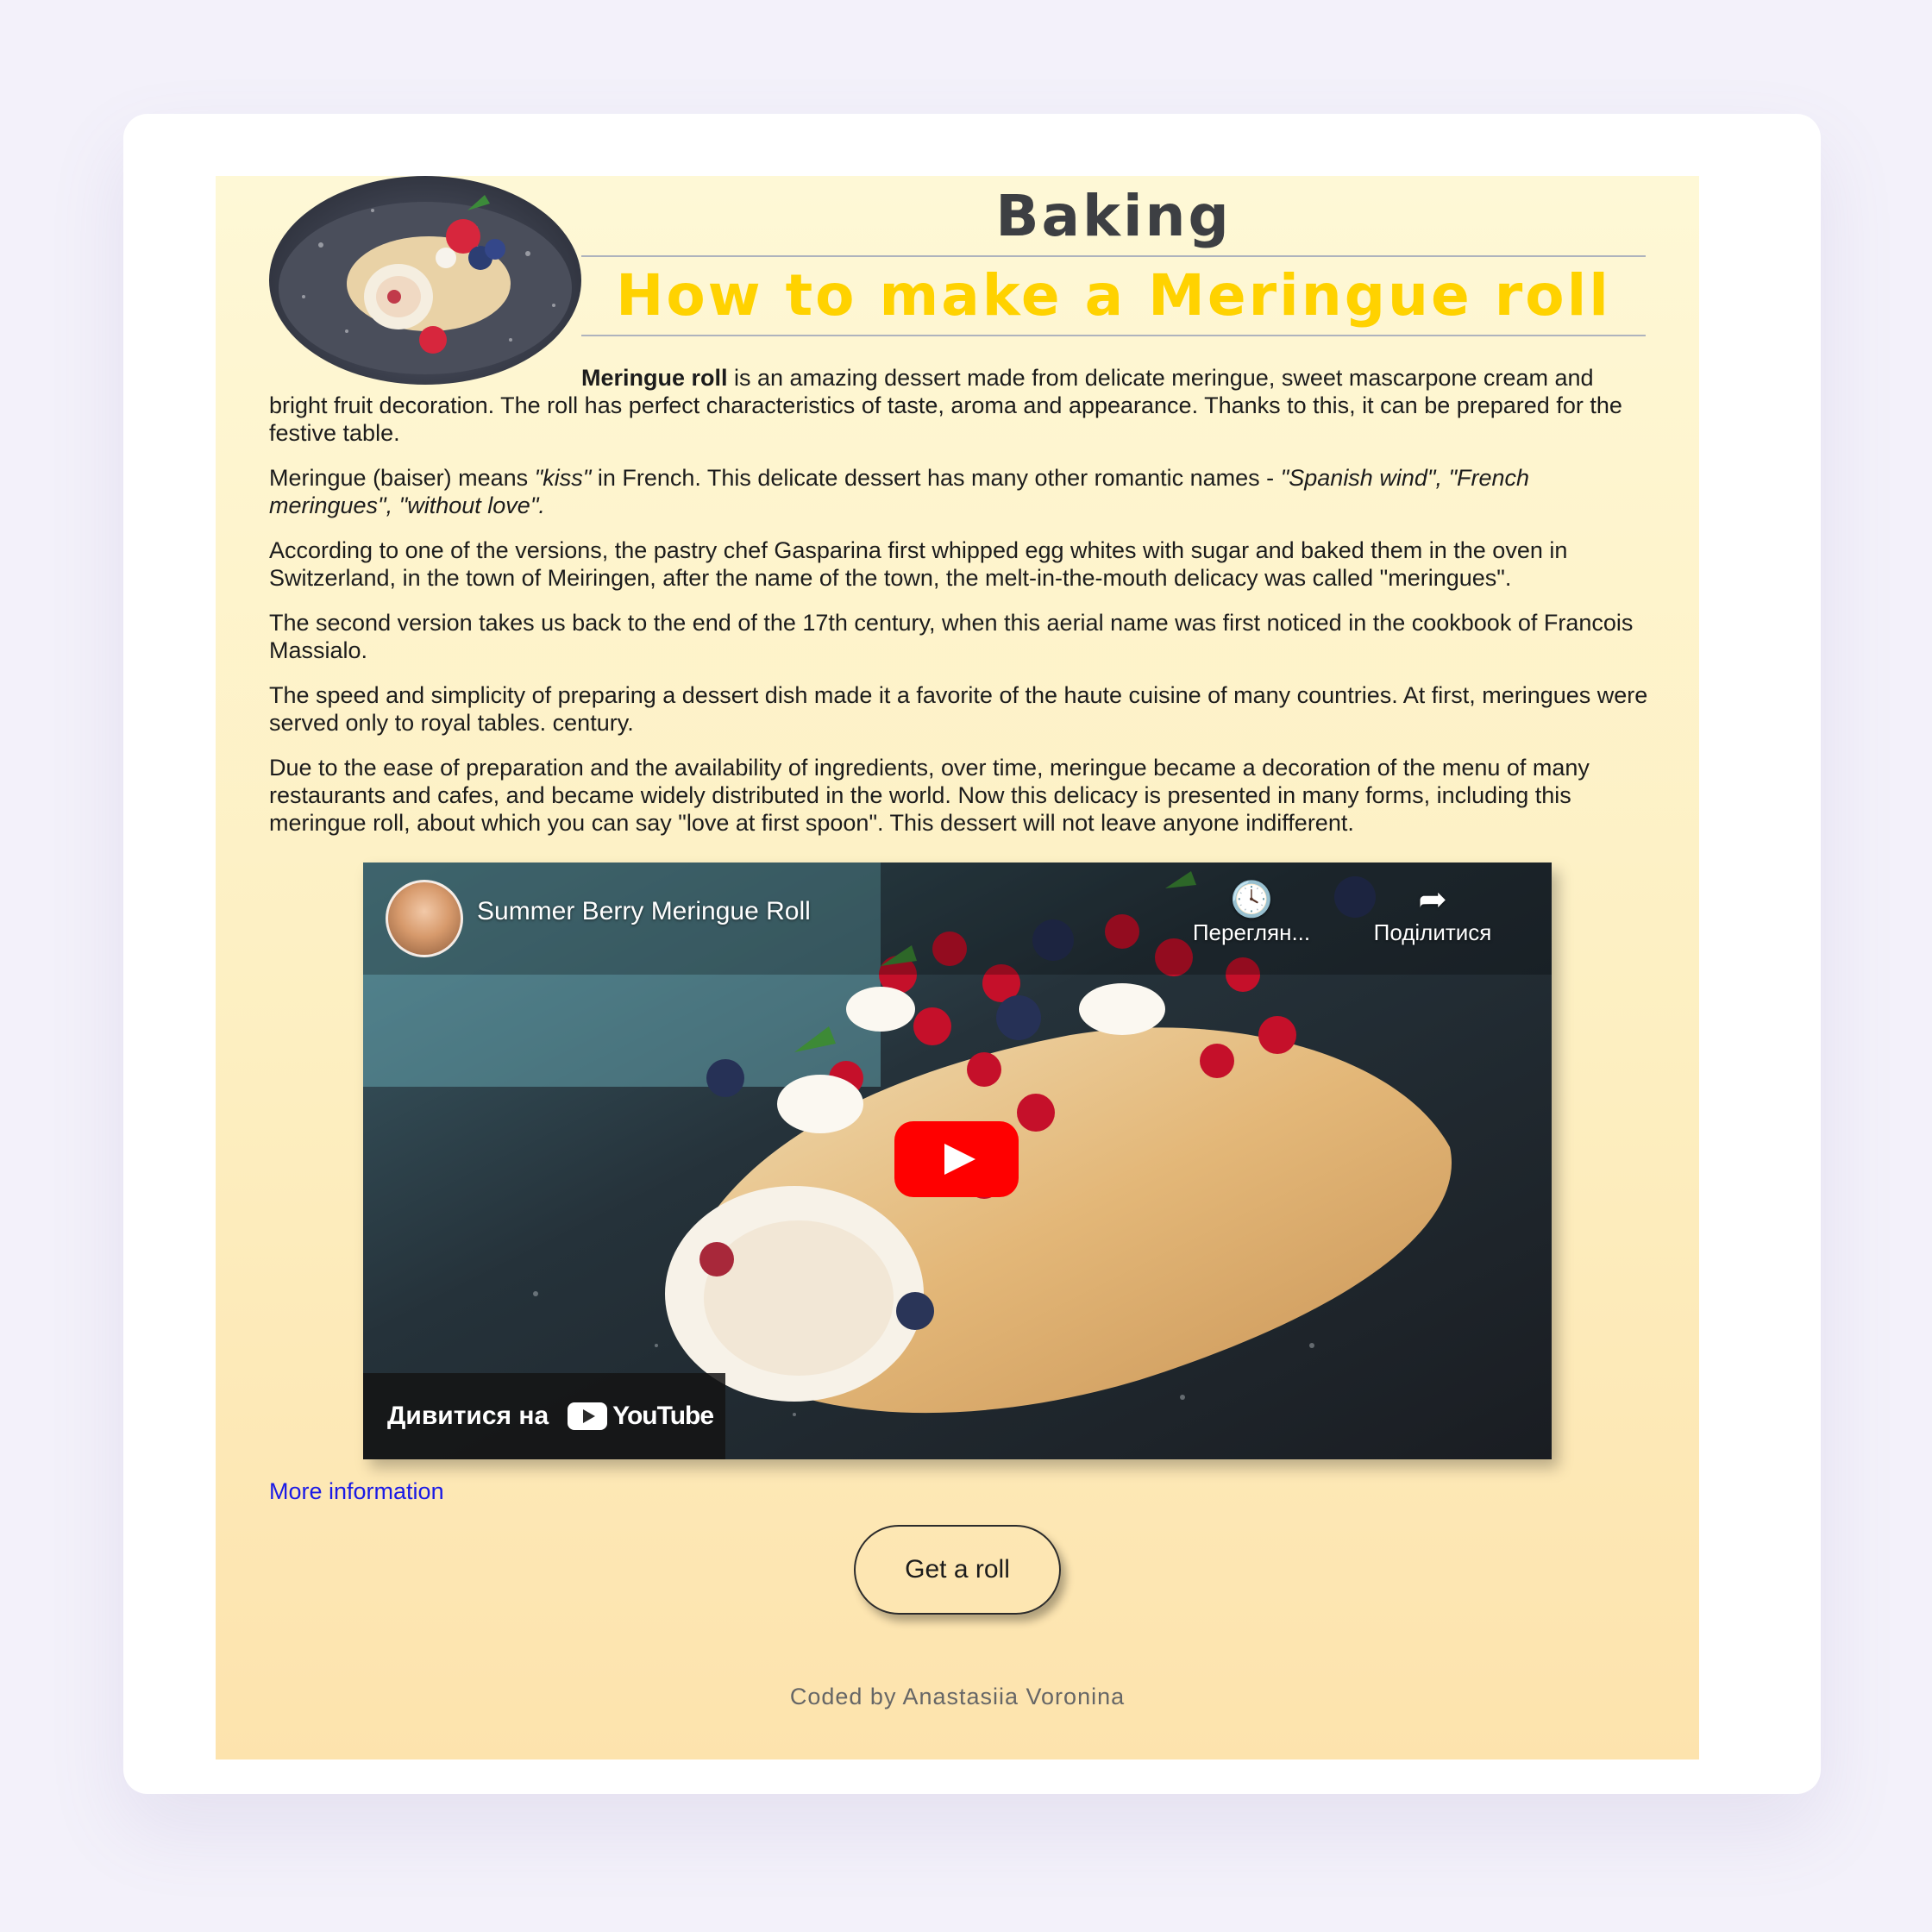 Image resolution: width=1932 pixels, height=1932 pixels. I want to click on channel-avatar, so click(424, 918).